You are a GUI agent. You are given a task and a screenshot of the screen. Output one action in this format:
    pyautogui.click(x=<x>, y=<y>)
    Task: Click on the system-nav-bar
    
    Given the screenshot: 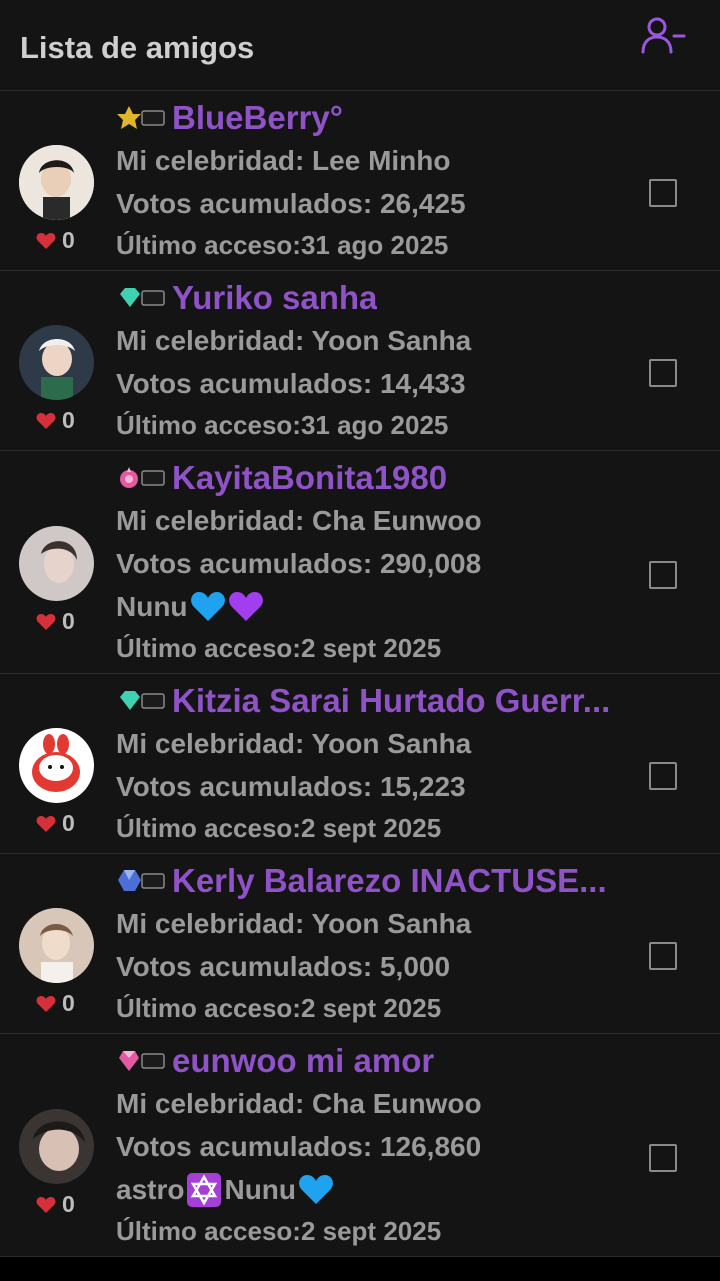 What is the action you would take?
    pyautogui.click(x=360, y=1269)
    